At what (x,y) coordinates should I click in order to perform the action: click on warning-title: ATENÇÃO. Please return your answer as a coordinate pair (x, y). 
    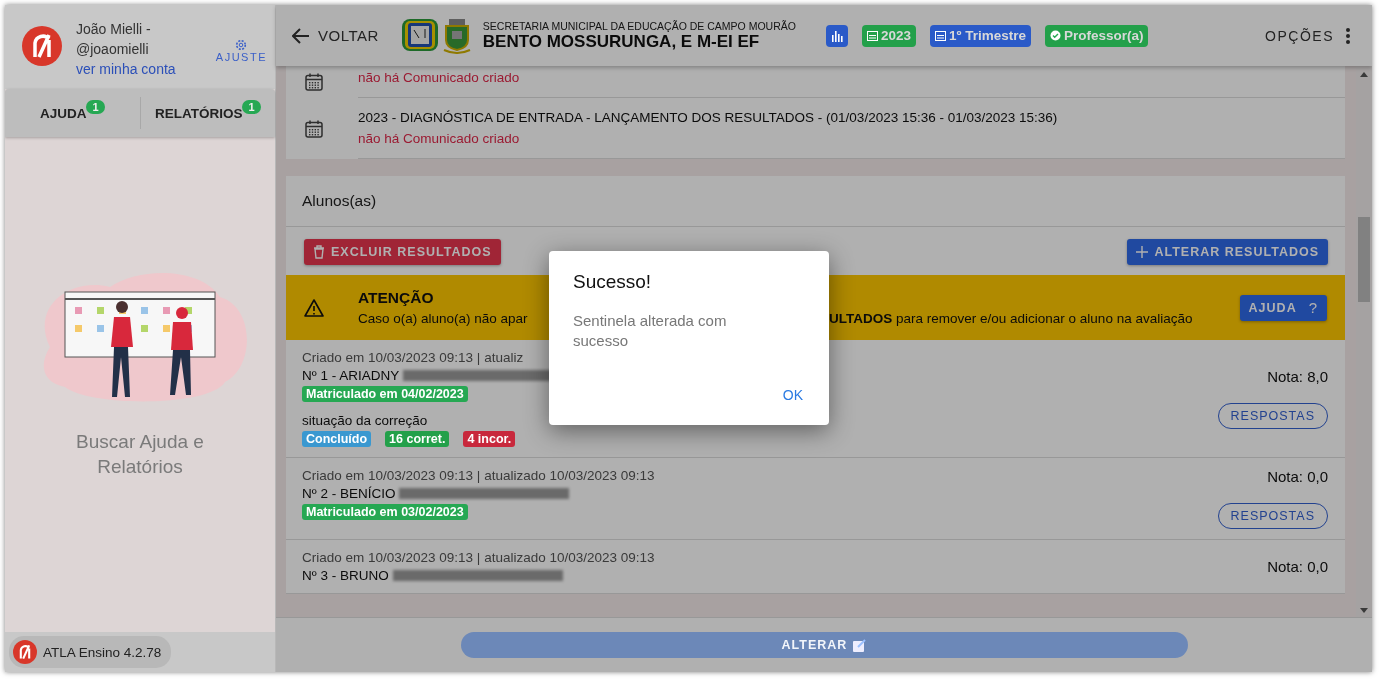
    Looking at the image, I should click on (396, 298).